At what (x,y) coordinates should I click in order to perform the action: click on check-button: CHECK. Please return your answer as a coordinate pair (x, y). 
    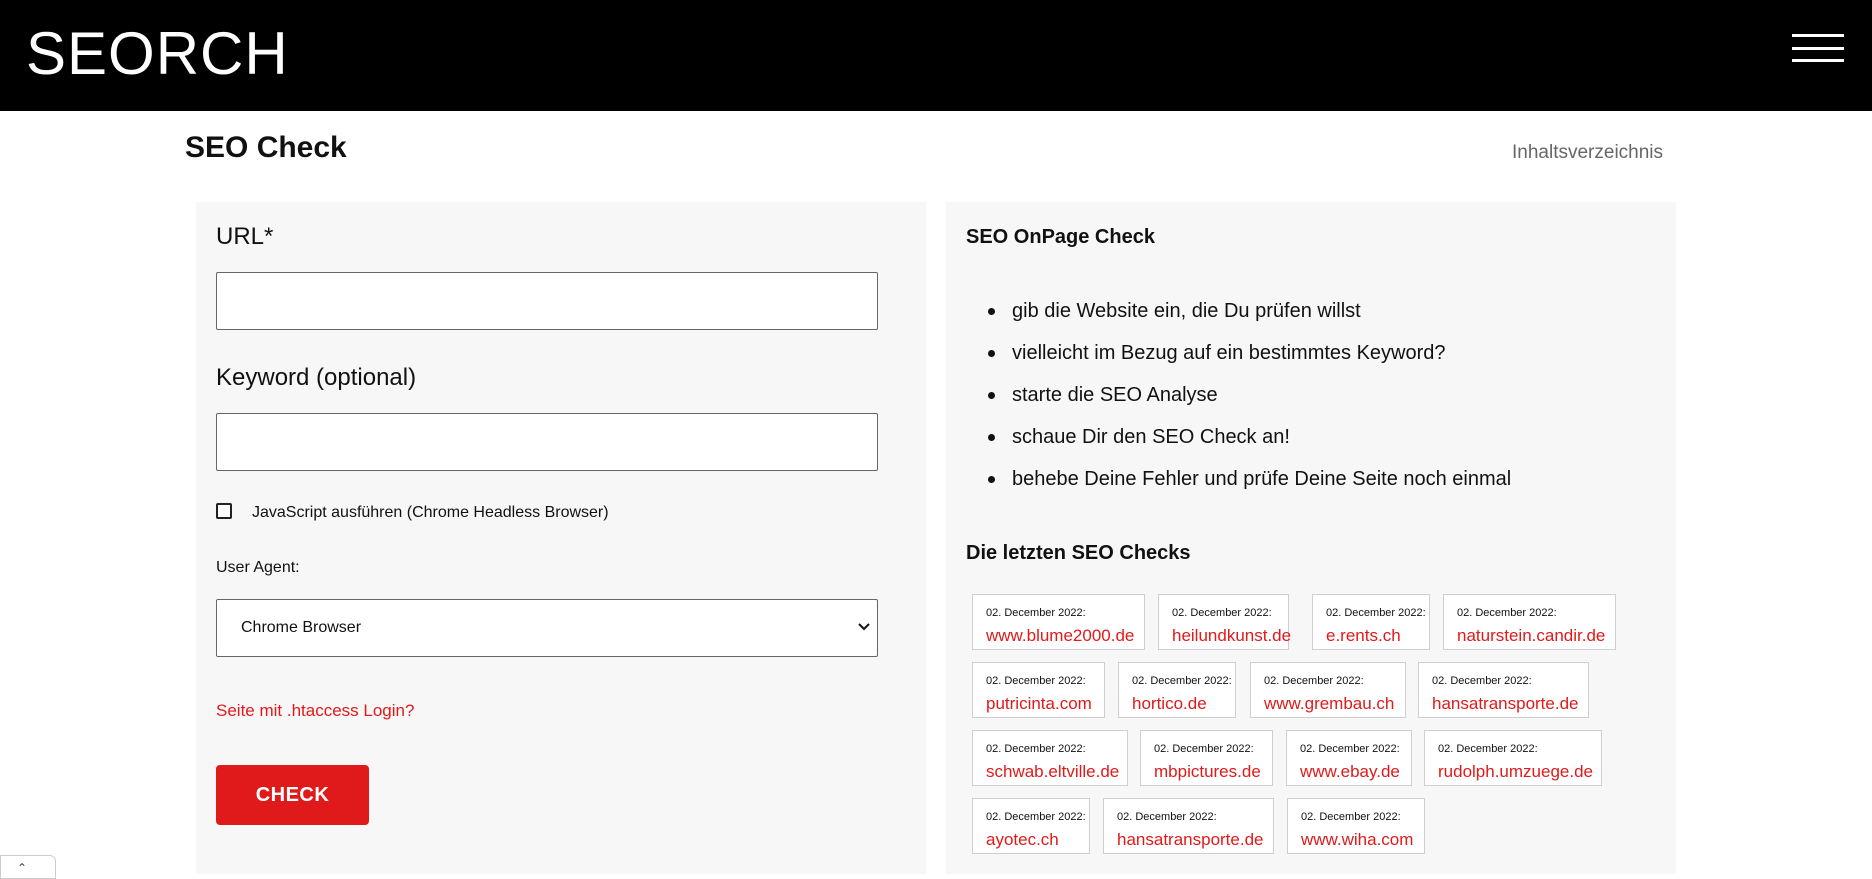
    Looking at the image, I should click on (292, 795).